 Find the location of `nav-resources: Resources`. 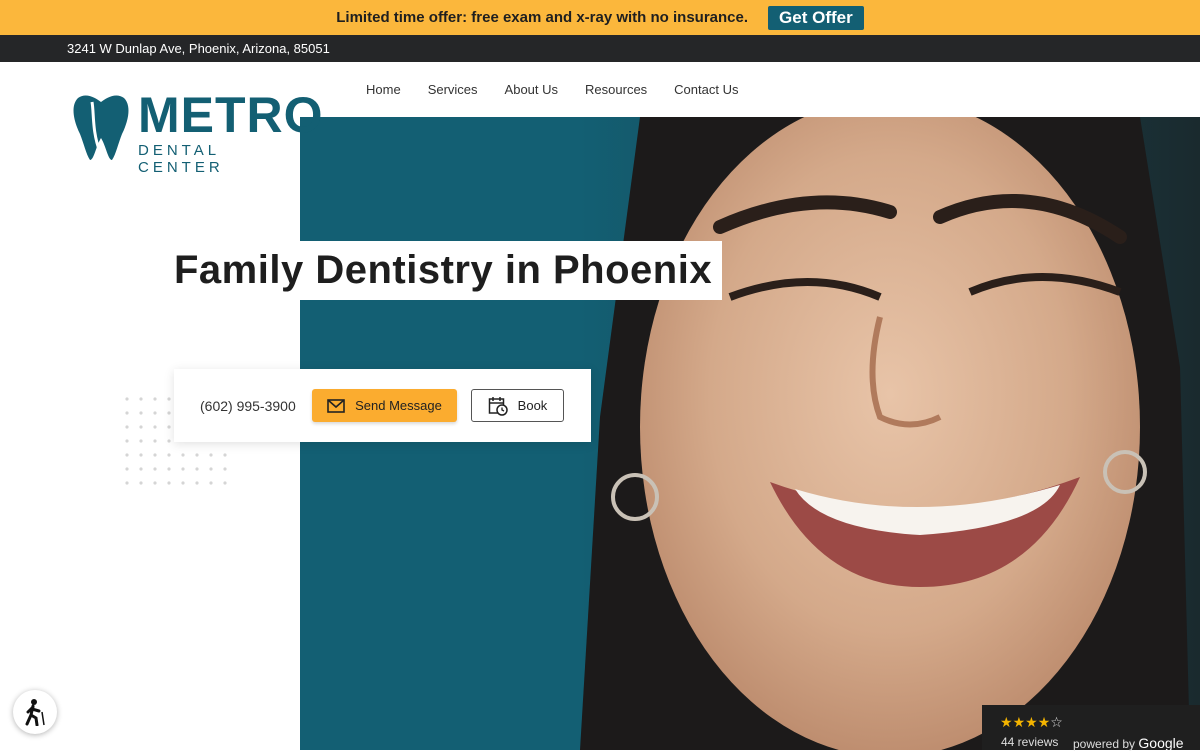

nav-resources: Resources is located at coordinates (616, 89).